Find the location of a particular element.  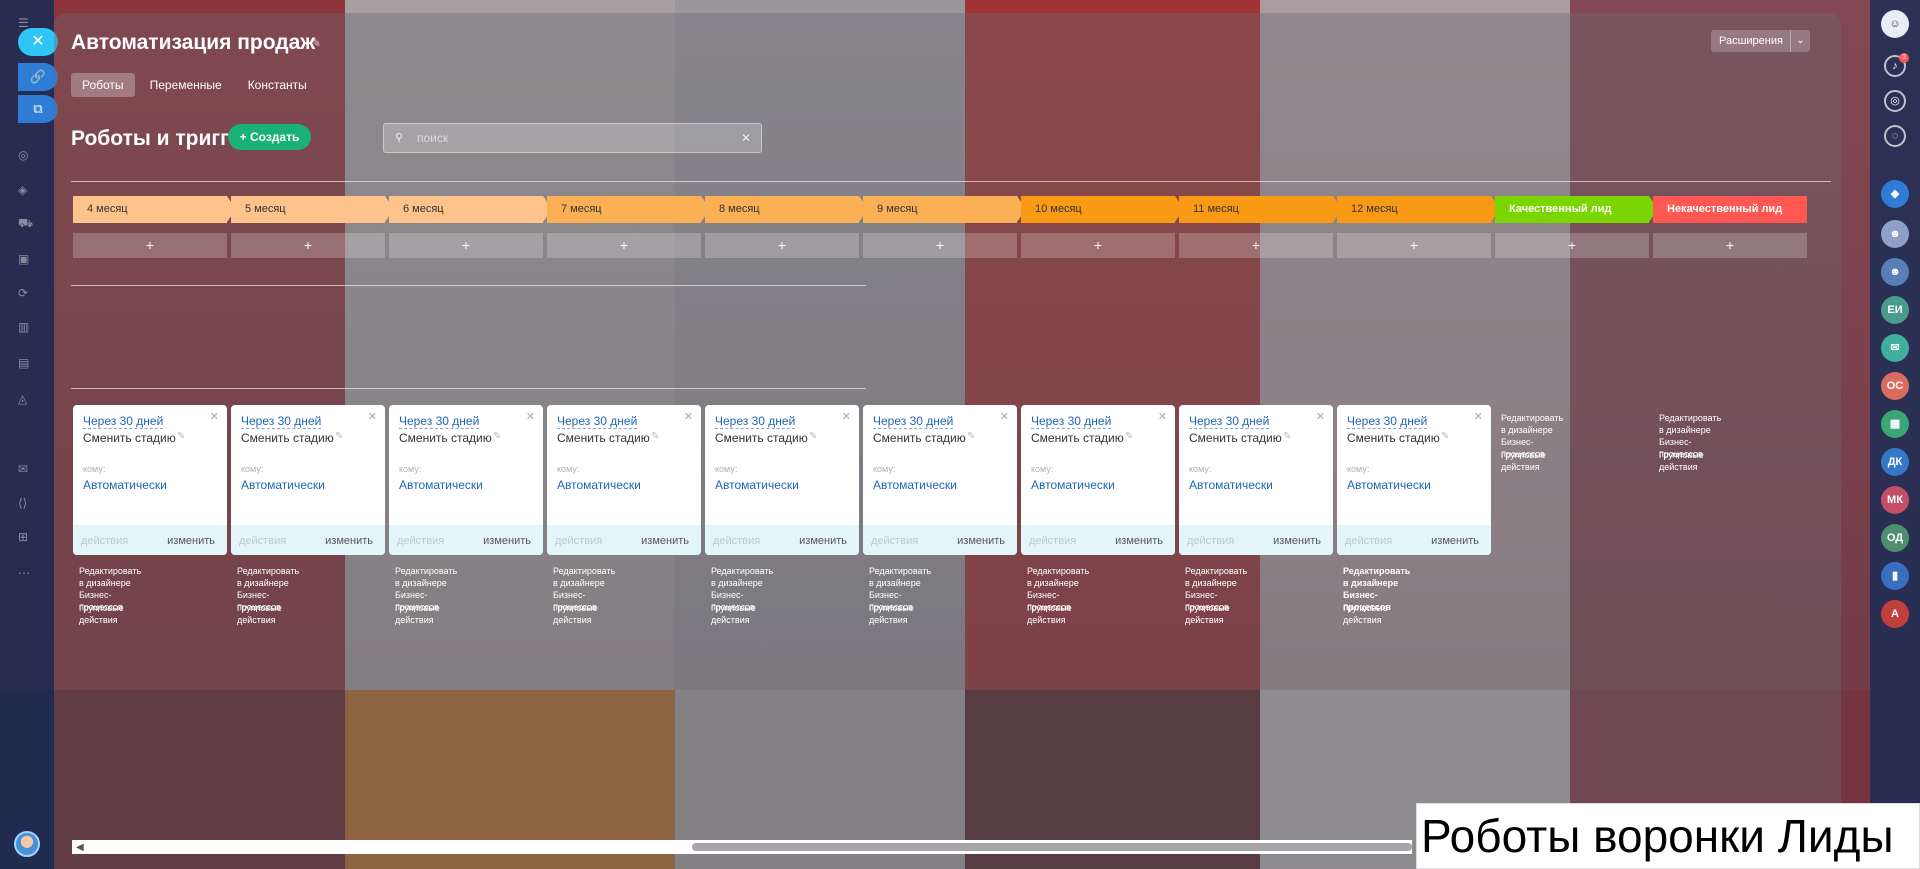

market-icon: ⊞ is located at coordinates (26, 537).